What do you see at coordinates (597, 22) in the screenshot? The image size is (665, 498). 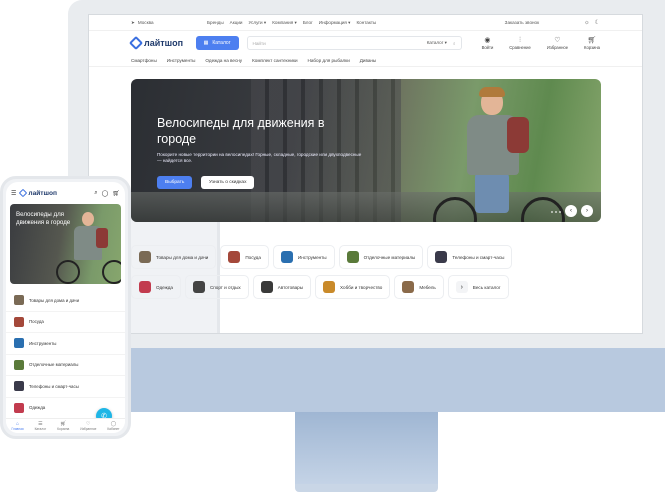 I see `dark-mode-icon: ☾` at bounding box center [597, 22].